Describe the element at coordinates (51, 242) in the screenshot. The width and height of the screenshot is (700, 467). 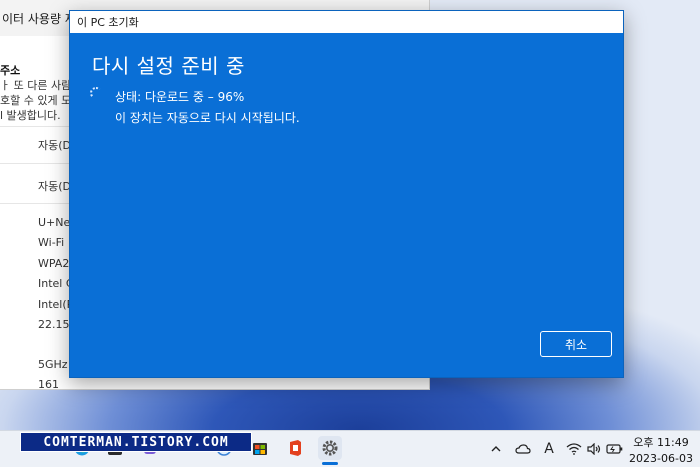
I see `bg-text-line: Wi-Fi` at that location.